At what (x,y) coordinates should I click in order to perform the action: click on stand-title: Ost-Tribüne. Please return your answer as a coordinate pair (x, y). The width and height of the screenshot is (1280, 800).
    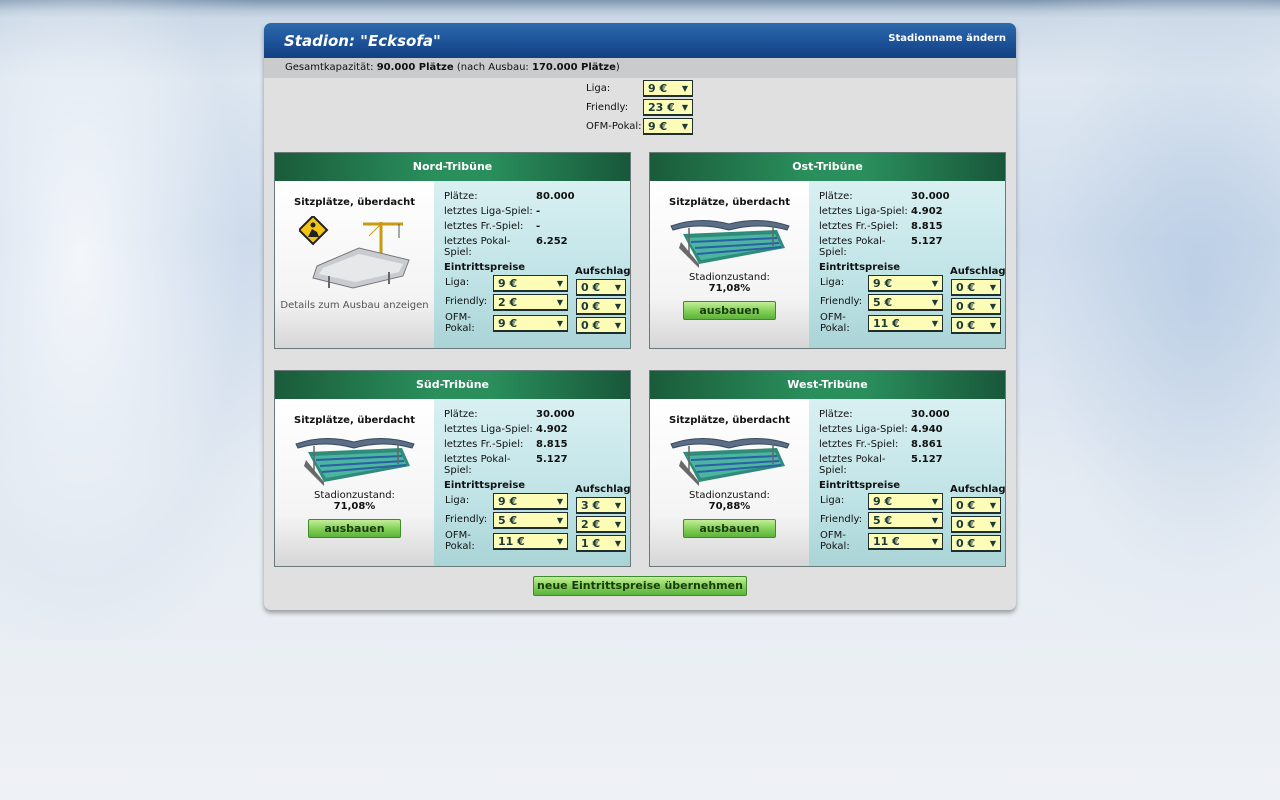
    Looking at the image, I should click on (827, 167).